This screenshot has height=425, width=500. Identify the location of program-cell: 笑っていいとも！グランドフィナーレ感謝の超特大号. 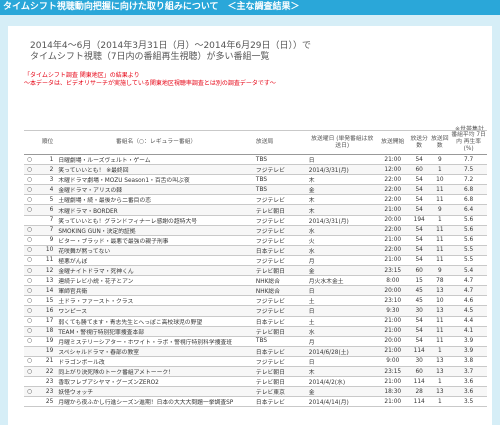
(156, 220).